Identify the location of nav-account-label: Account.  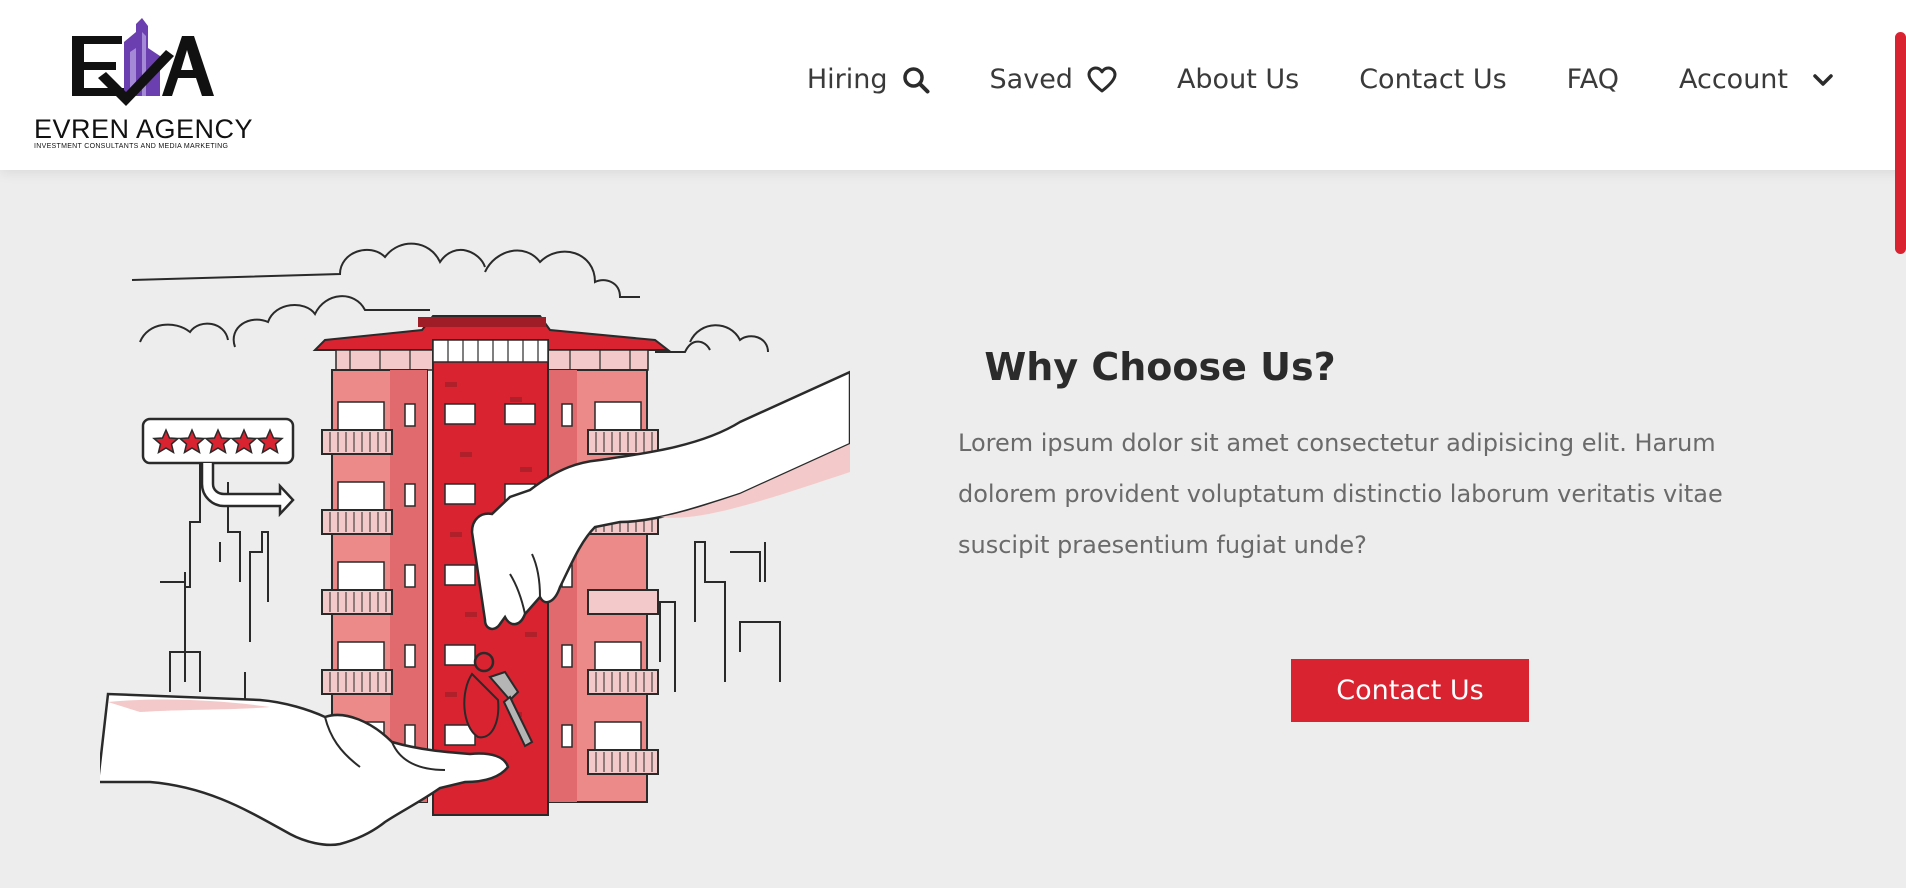
(1733, 79).